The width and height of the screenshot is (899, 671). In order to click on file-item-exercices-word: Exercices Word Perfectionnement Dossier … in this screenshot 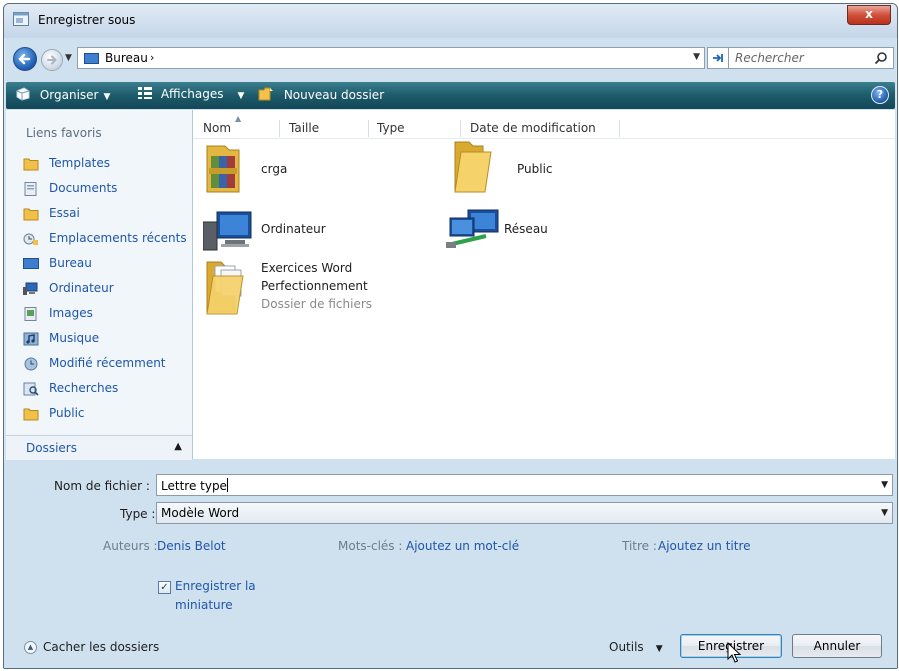, I will do `click(298, 289)`.